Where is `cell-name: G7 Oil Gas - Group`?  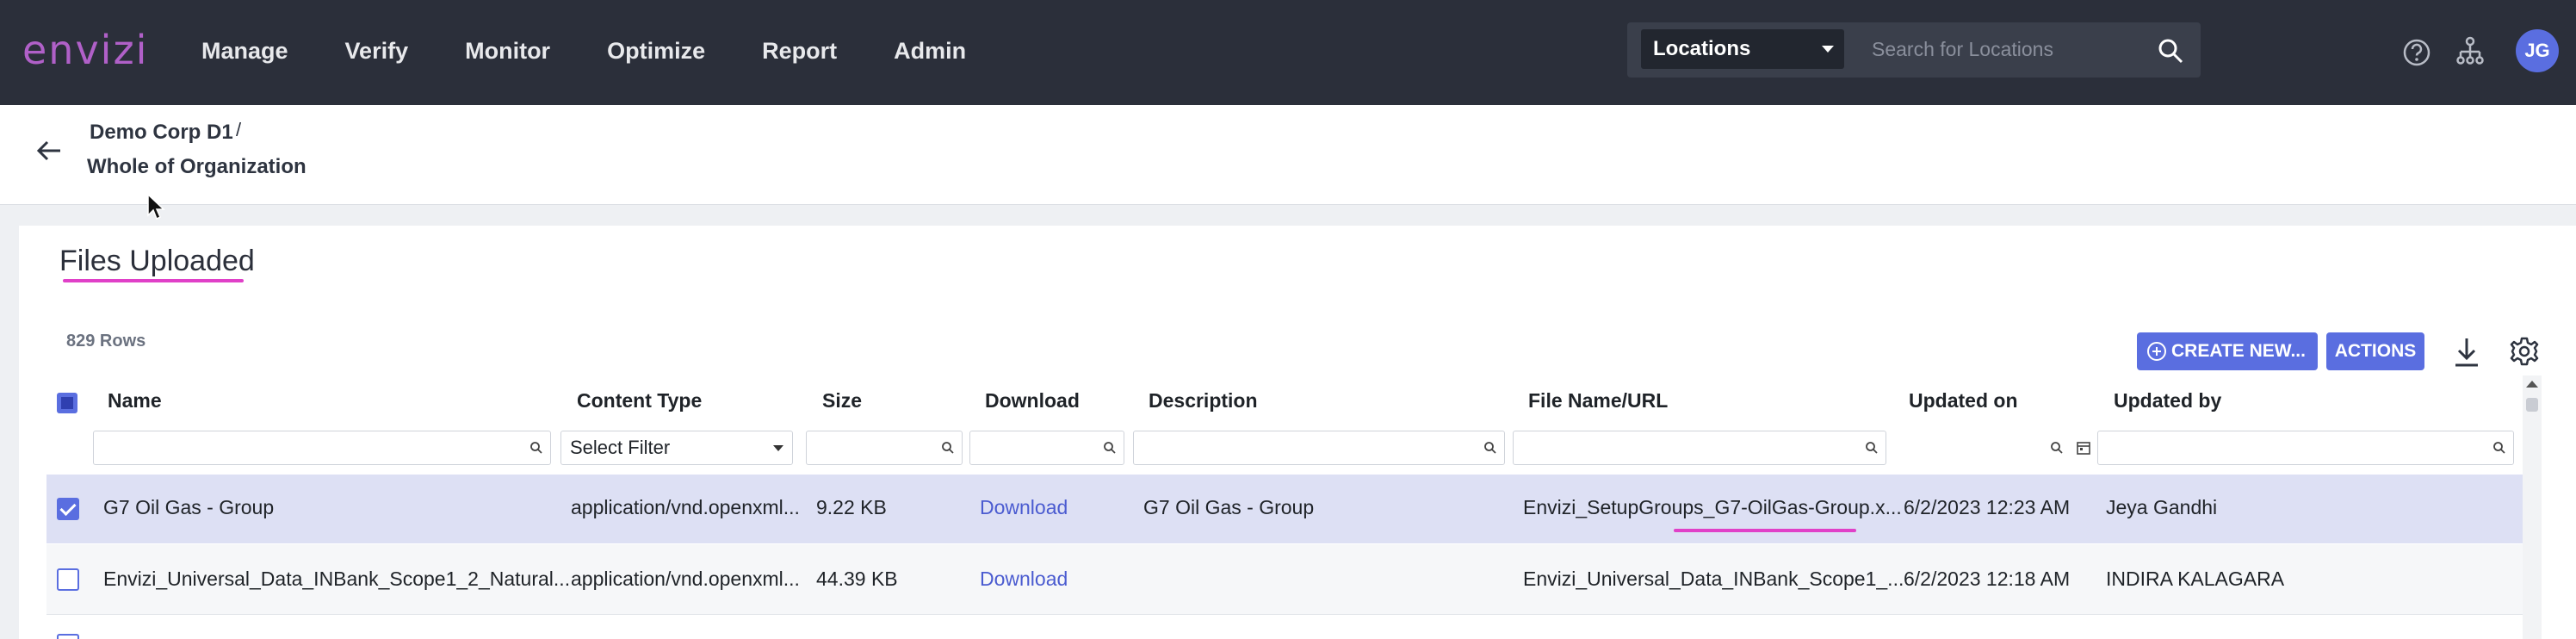 cell-name: G7 Oil Gas - Group is located at coordinates (189, 507).